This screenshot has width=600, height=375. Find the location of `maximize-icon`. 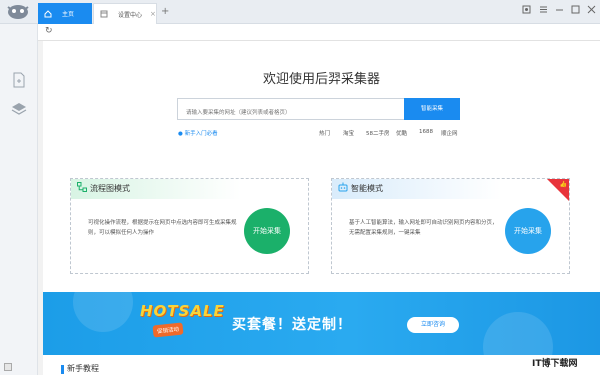

maximize-icon is located at coordinates (575, 9).